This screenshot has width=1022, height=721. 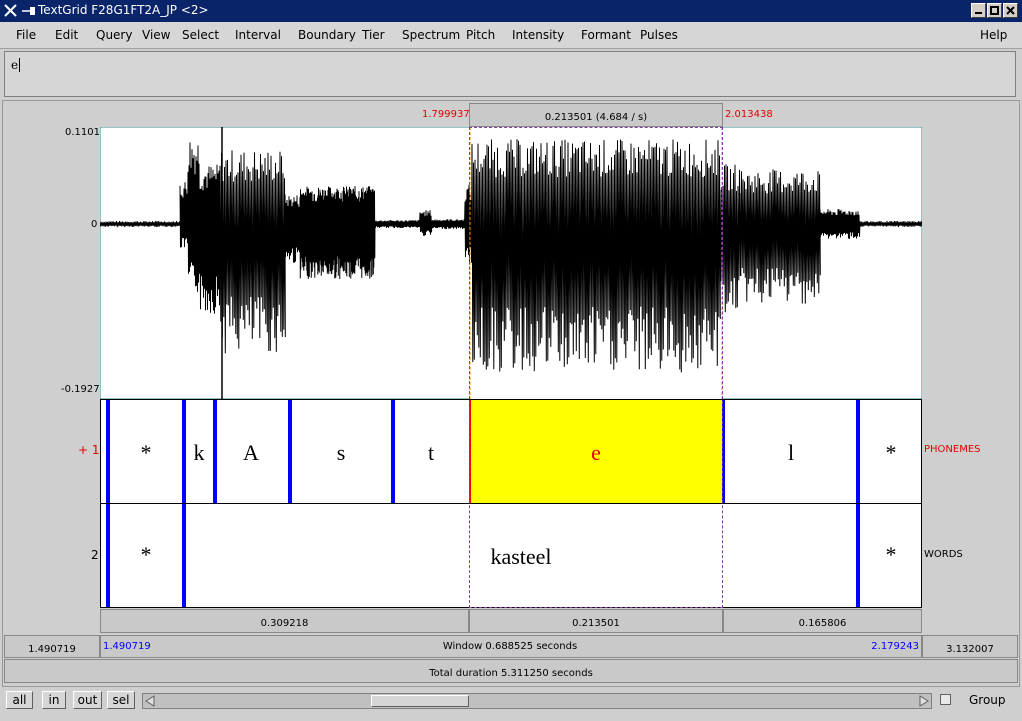 What do you see at coordinates (596, 117) in the screenshot?
I see `selection-duration-label: 0.213501 (4.684 / s)` at bounding box center [596, 117].